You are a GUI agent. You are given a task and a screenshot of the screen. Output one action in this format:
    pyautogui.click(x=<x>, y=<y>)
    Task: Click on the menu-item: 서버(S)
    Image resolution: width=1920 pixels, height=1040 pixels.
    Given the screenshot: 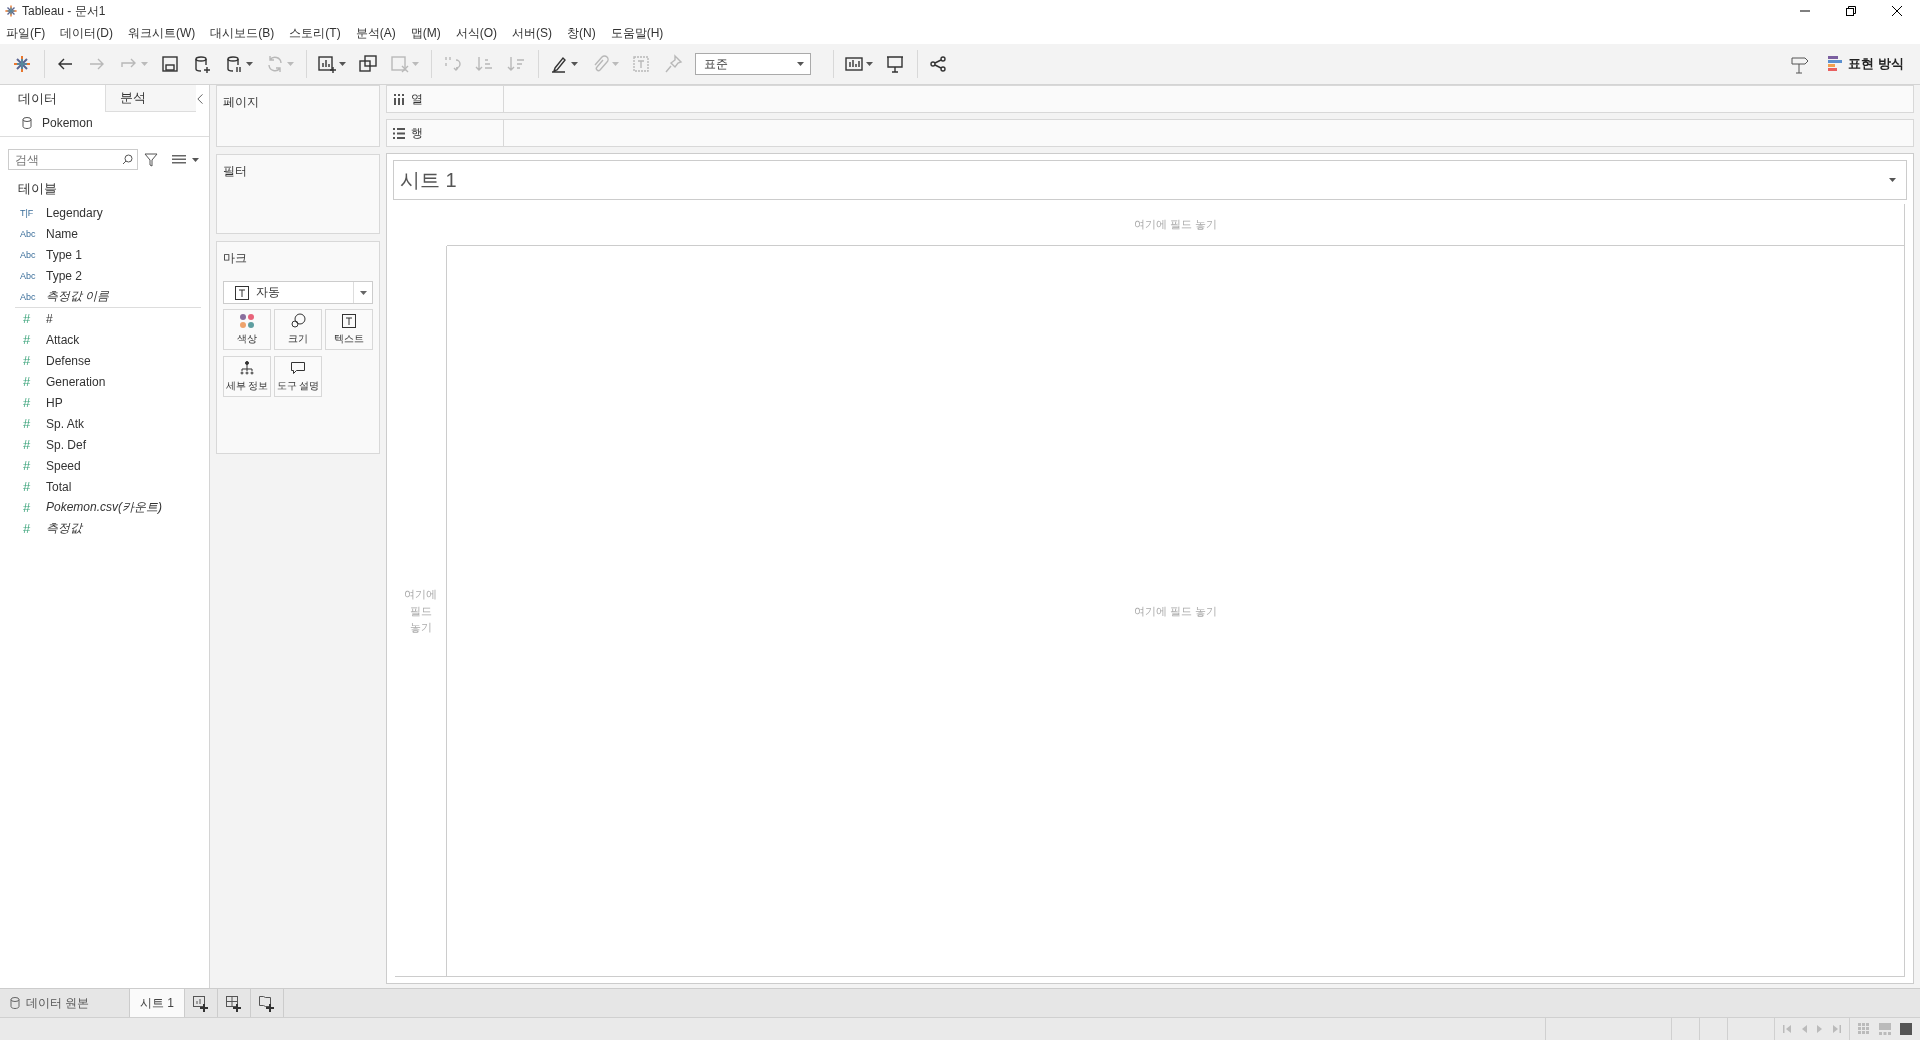 What is the action you would take?
    pyautogui.click(x=532, y=33)
    